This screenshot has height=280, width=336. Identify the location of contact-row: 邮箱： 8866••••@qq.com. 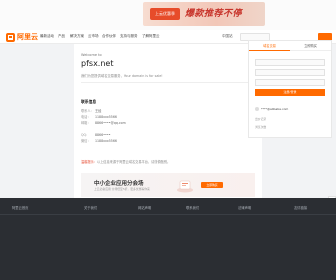
(103, 122).